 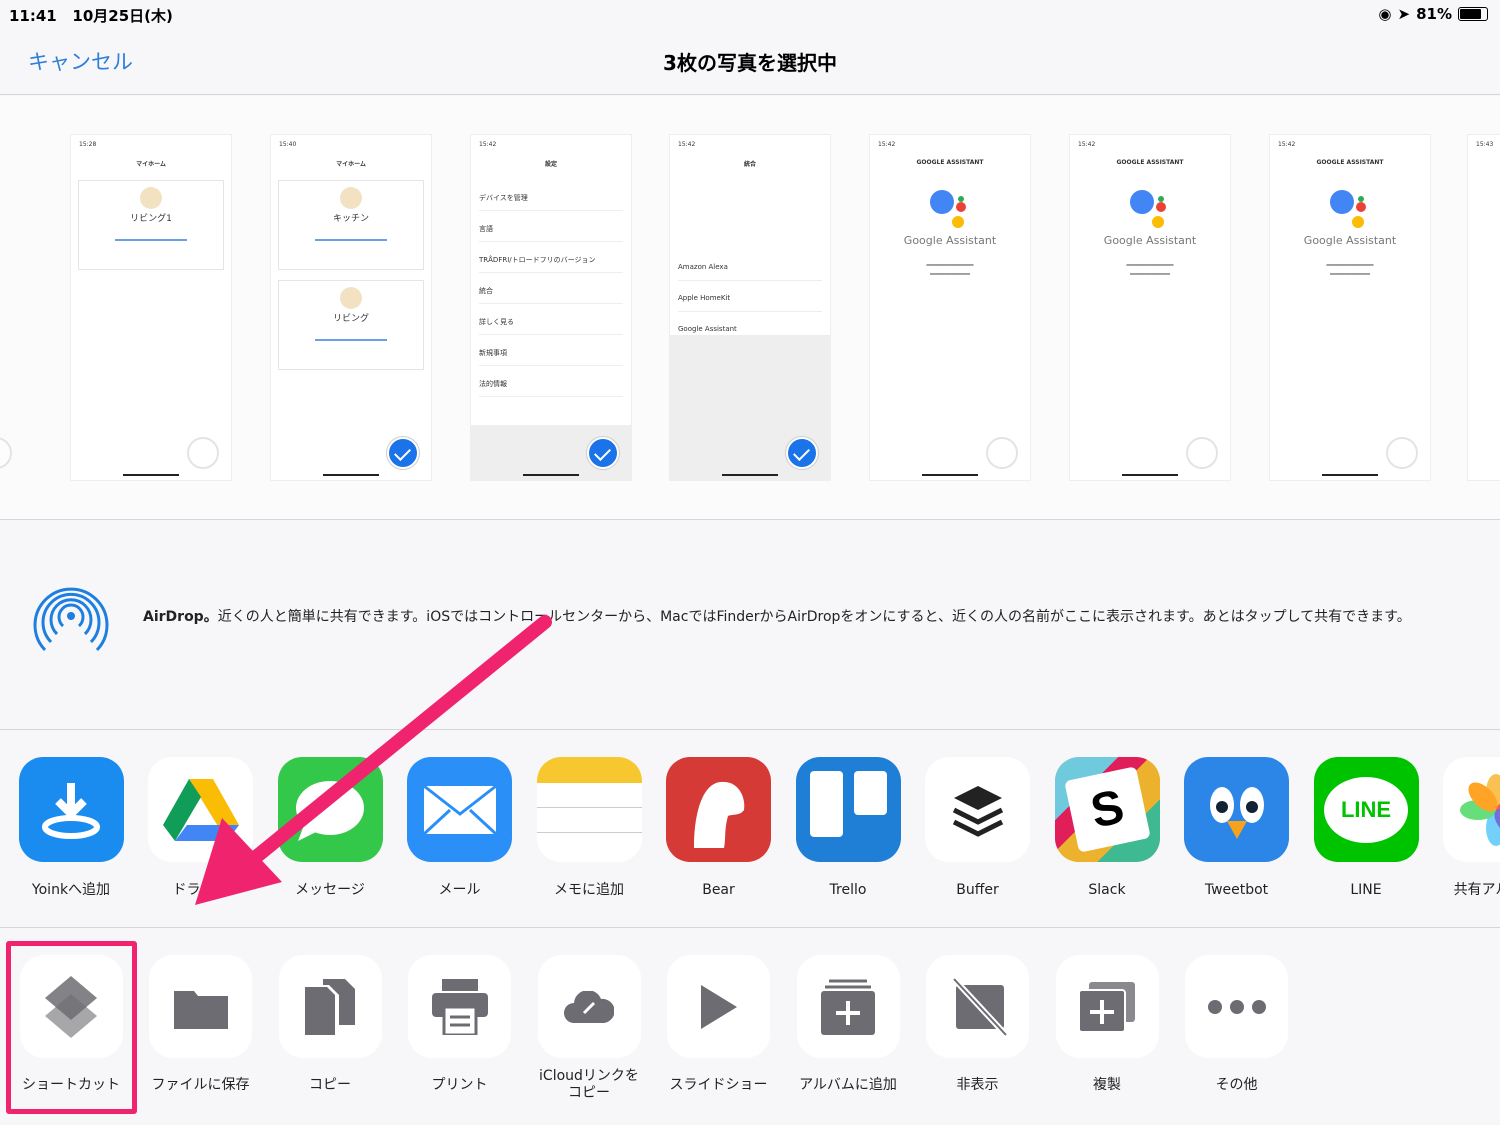 I want to click on action-label: ショートカット, so click(x=71, y=1085).